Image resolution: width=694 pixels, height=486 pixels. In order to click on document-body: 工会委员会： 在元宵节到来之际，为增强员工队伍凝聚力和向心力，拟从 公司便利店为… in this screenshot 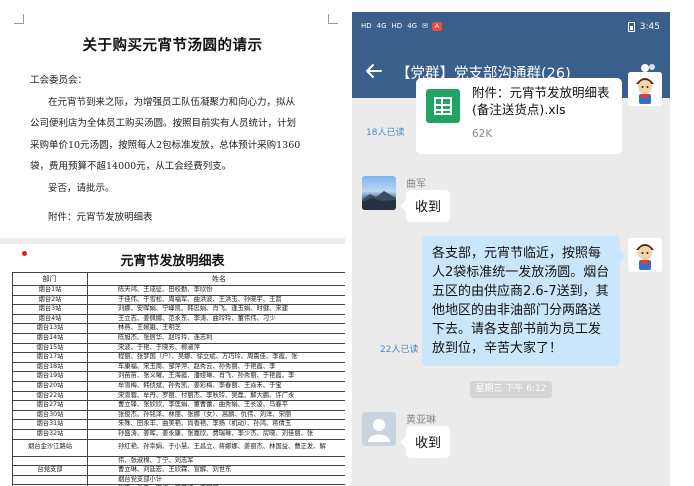, I will do `click(181, 149)`.